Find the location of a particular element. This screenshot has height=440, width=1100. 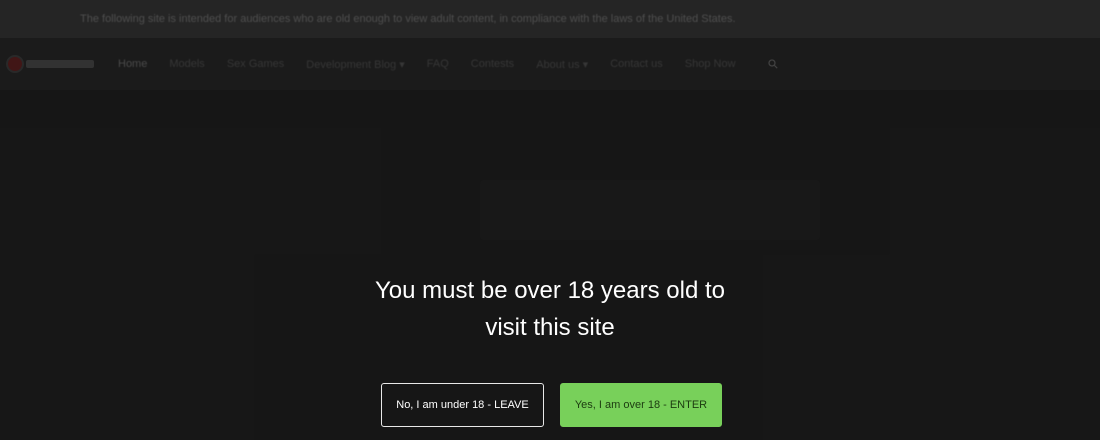

enter-button: Yes, I am over 18 - ENTER is located at coordinates (641, 405).